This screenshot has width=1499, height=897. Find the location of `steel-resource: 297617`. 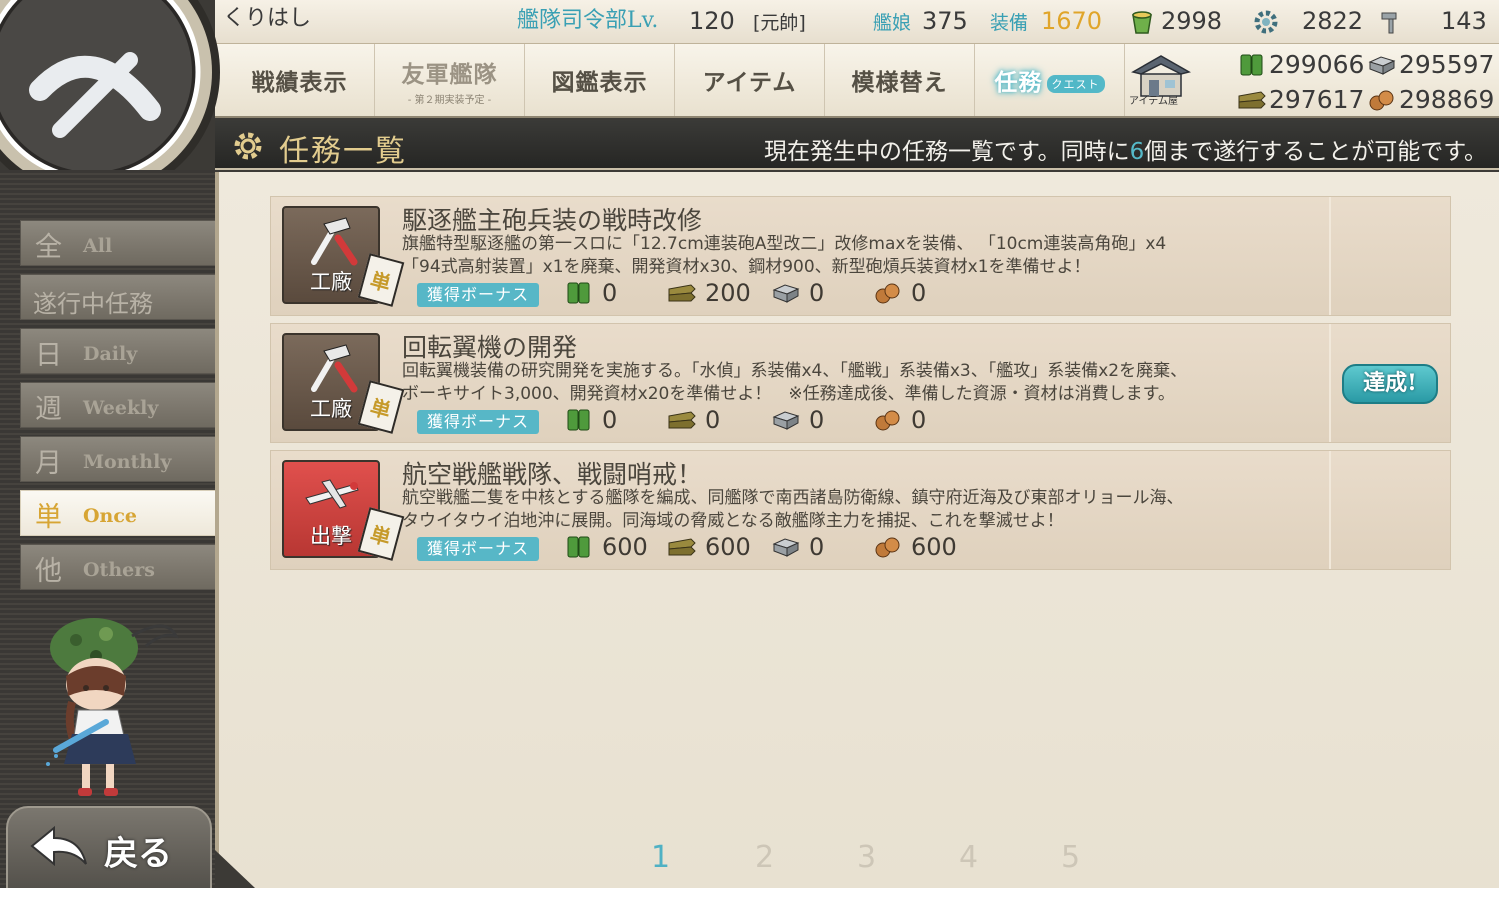

steel-resource: 297617 is located at coordinates (1300, 99).